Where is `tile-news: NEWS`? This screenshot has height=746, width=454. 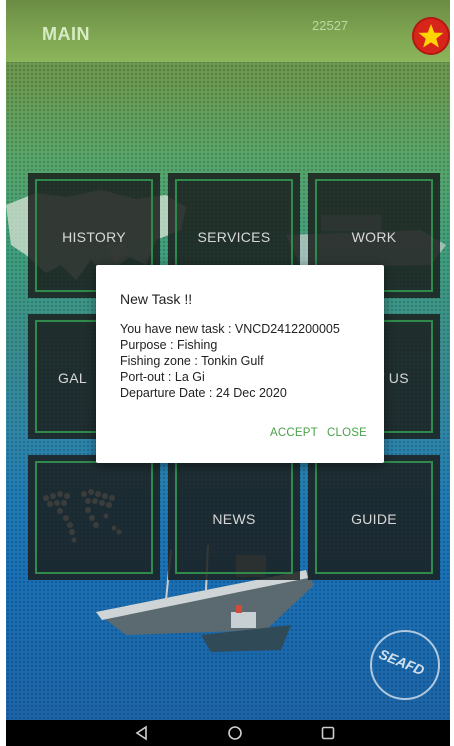
tile-news: NEWS is located at coordinates (234, 517).